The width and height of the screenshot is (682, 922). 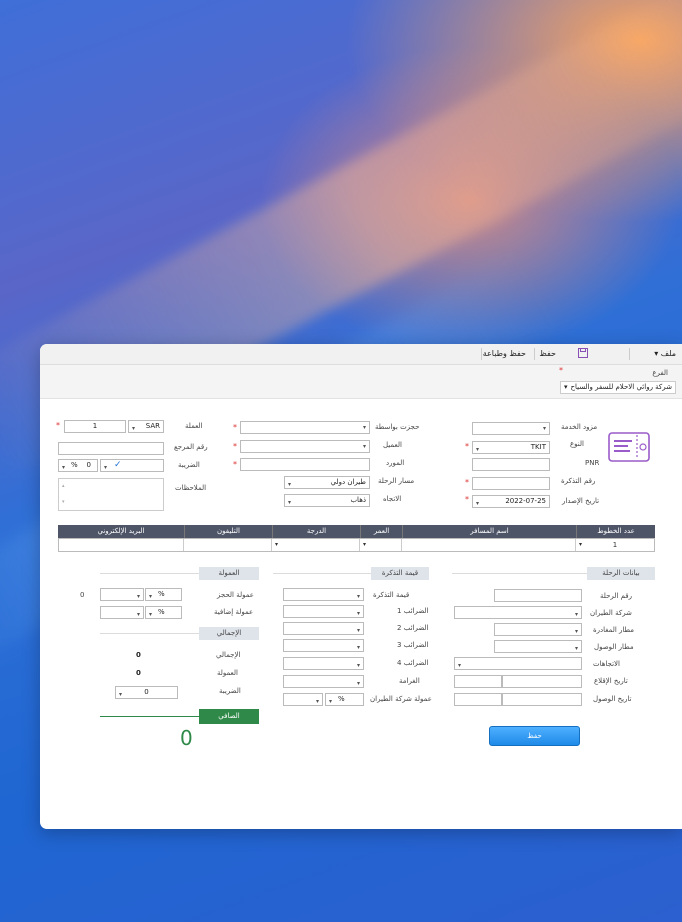 I want to click on check-icon: ✓, so click(x=118, y=465).